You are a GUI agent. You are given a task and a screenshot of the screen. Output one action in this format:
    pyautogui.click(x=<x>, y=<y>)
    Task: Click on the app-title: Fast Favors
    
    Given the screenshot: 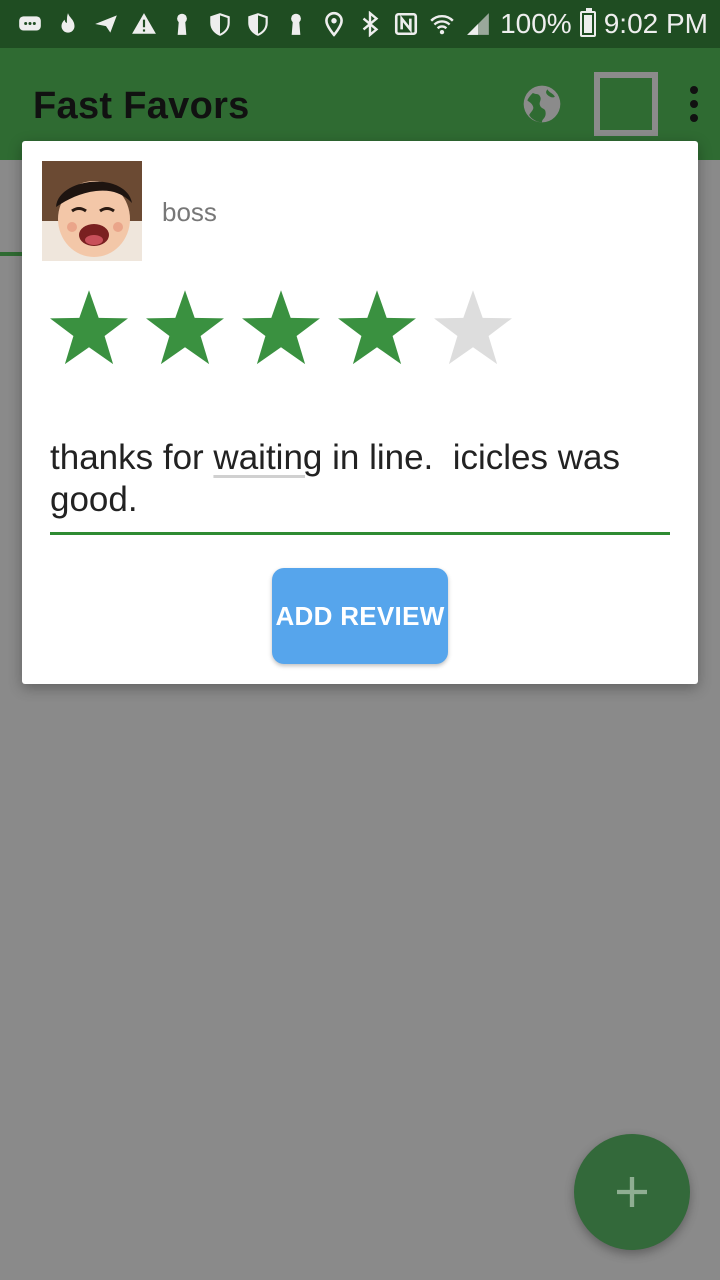 What is the action you would take?
    pyautogui.click(x=141, y=105)
    